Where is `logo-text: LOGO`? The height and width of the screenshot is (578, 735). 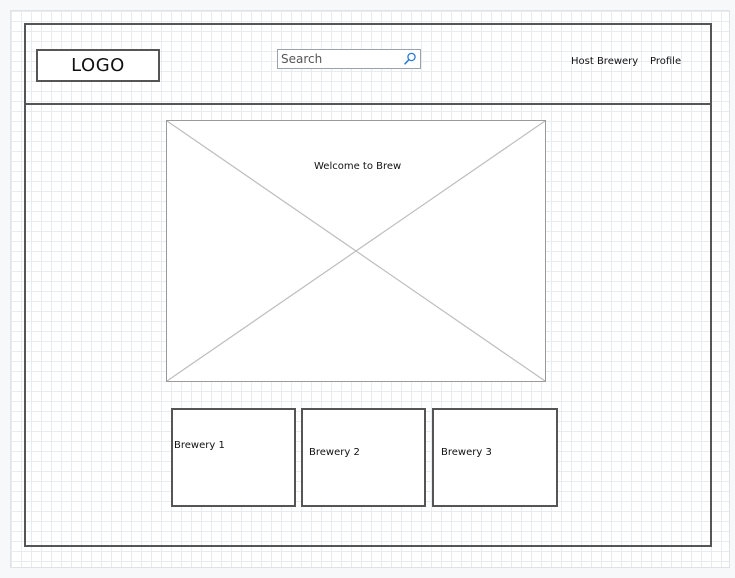 logo-text: LOGO is located at coordinates (98, 65).